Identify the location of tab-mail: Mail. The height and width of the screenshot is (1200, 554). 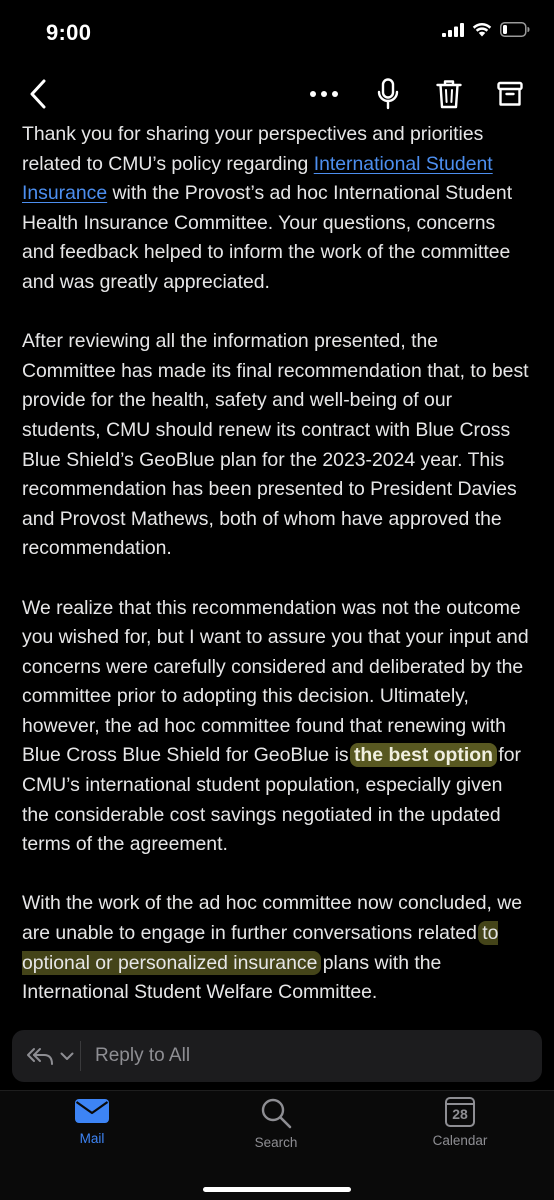
(92, 1132).